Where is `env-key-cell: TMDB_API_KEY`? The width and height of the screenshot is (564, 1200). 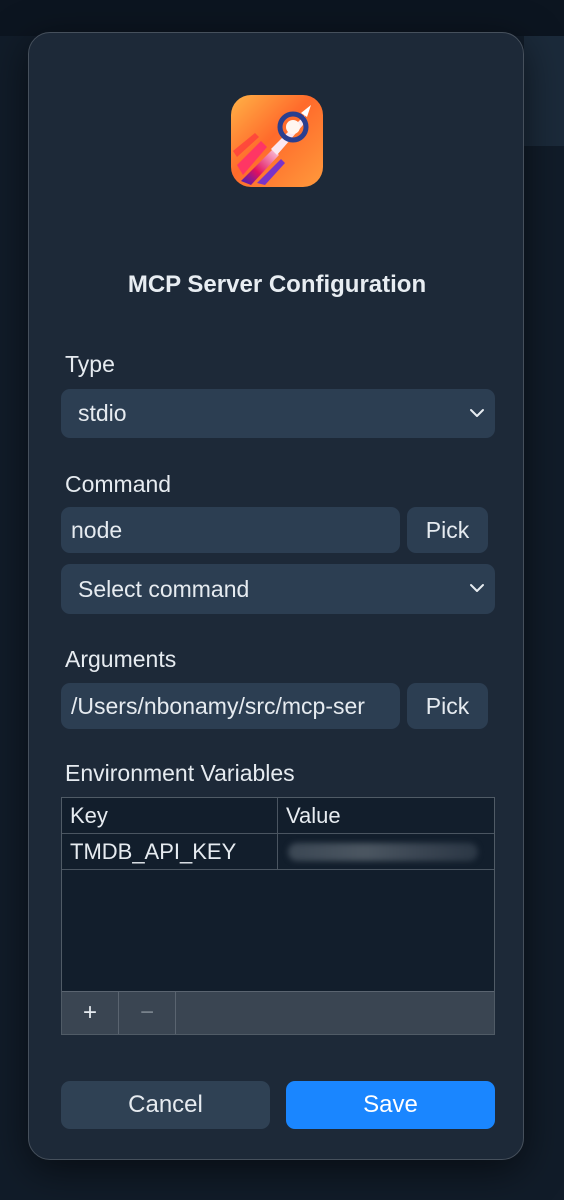 env-key-cell: TMDB_API_KEY is located at coordinates (170, 851).